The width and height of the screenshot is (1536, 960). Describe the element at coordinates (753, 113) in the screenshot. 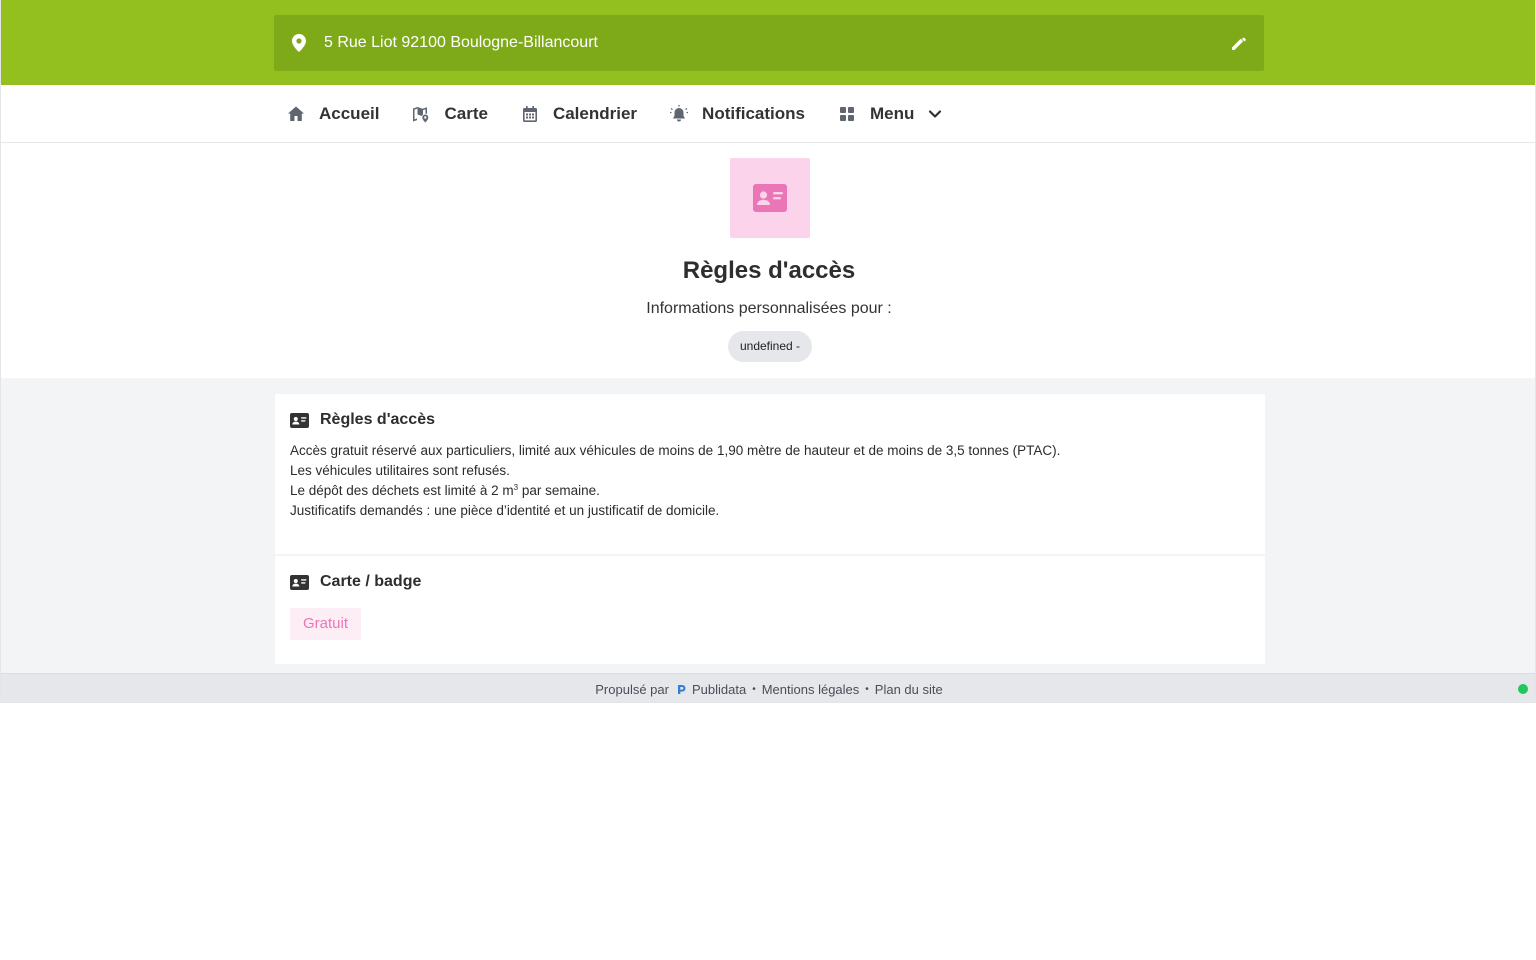

I see `nav-label: Notifications` at that location.